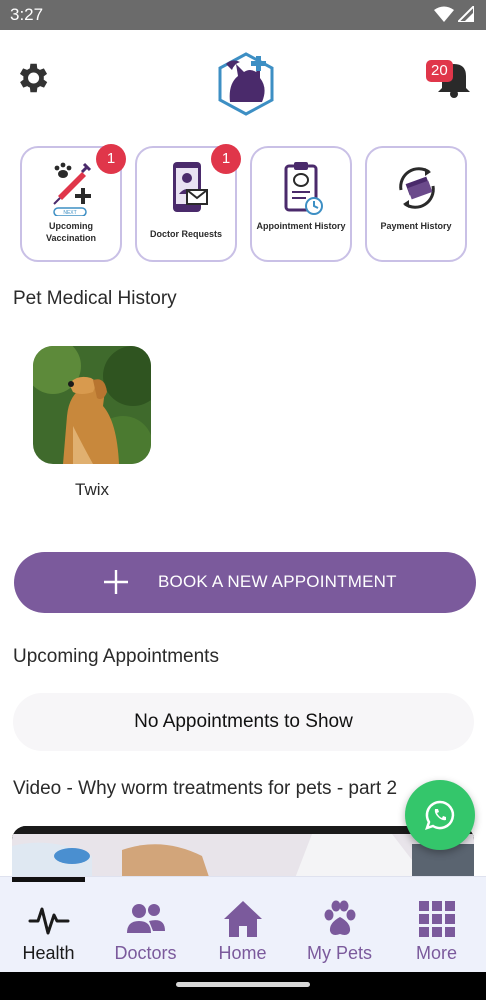  I want to click on status-bar: 3:27, so click(243, 15).